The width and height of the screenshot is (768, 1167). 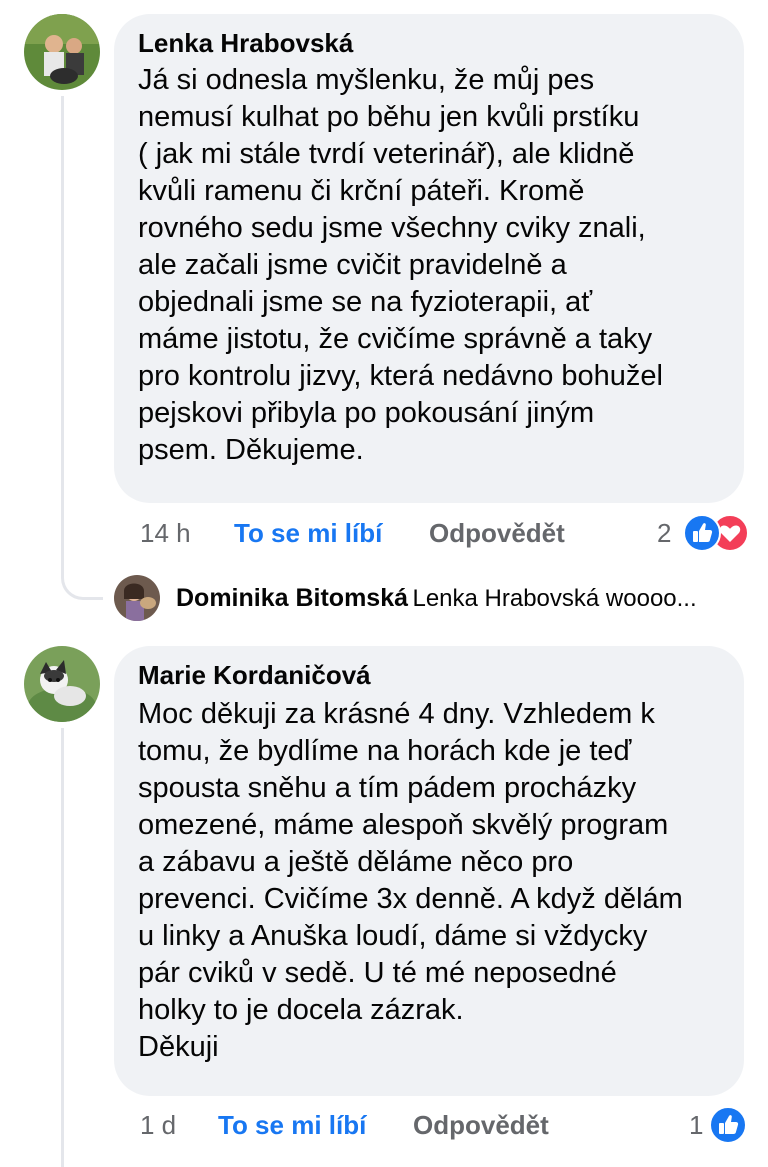 I want to click on comment-line: tomu, že bydlíme na horách kde je teď, so click(x=385, y=751).